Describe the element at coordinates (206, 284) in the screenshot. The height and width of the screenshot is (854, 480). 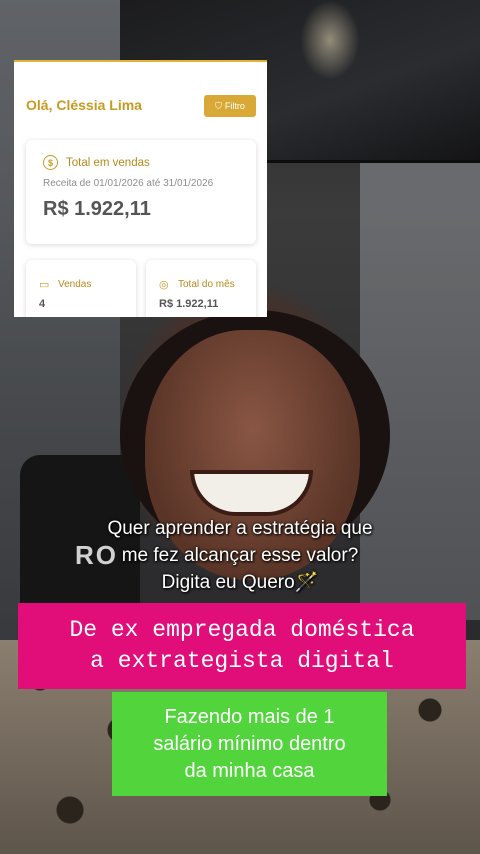
I see `month-total-label: Total do mês` at that location.